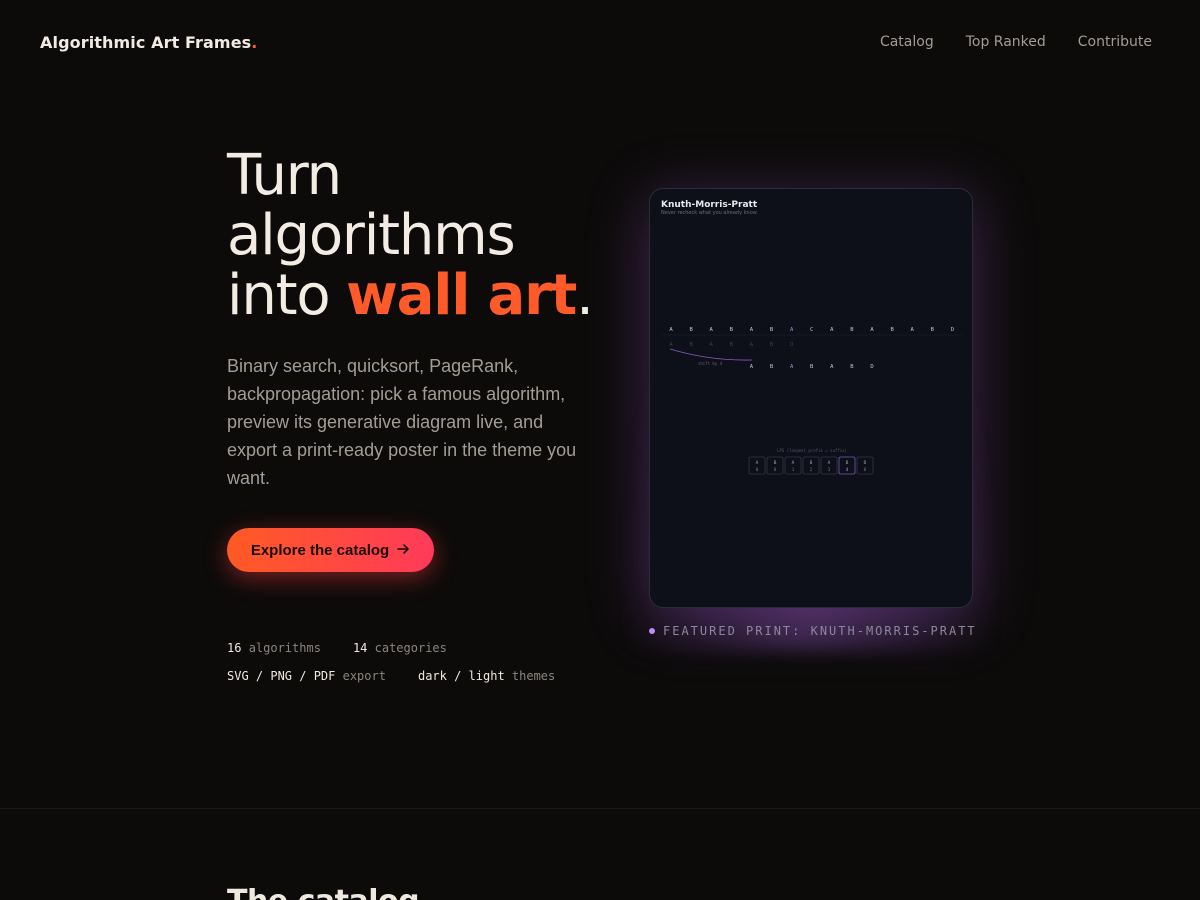 This screenshot has width=1200, height=900. Describe the element at coordinates (871, 367) in the screenshot. I see `kmp-pattern-char: D` at that location.